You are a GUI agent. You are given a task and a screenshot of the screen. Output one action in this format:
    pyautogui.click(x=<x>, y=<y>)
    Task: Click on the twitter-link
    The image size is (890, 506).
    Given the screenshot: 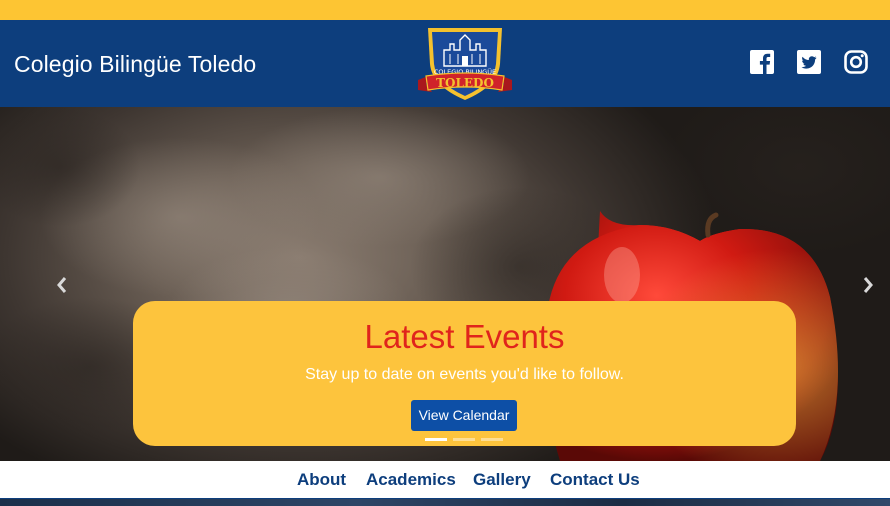 What is the action you would take?
    pyautogui.click(x=809, y=62)
    